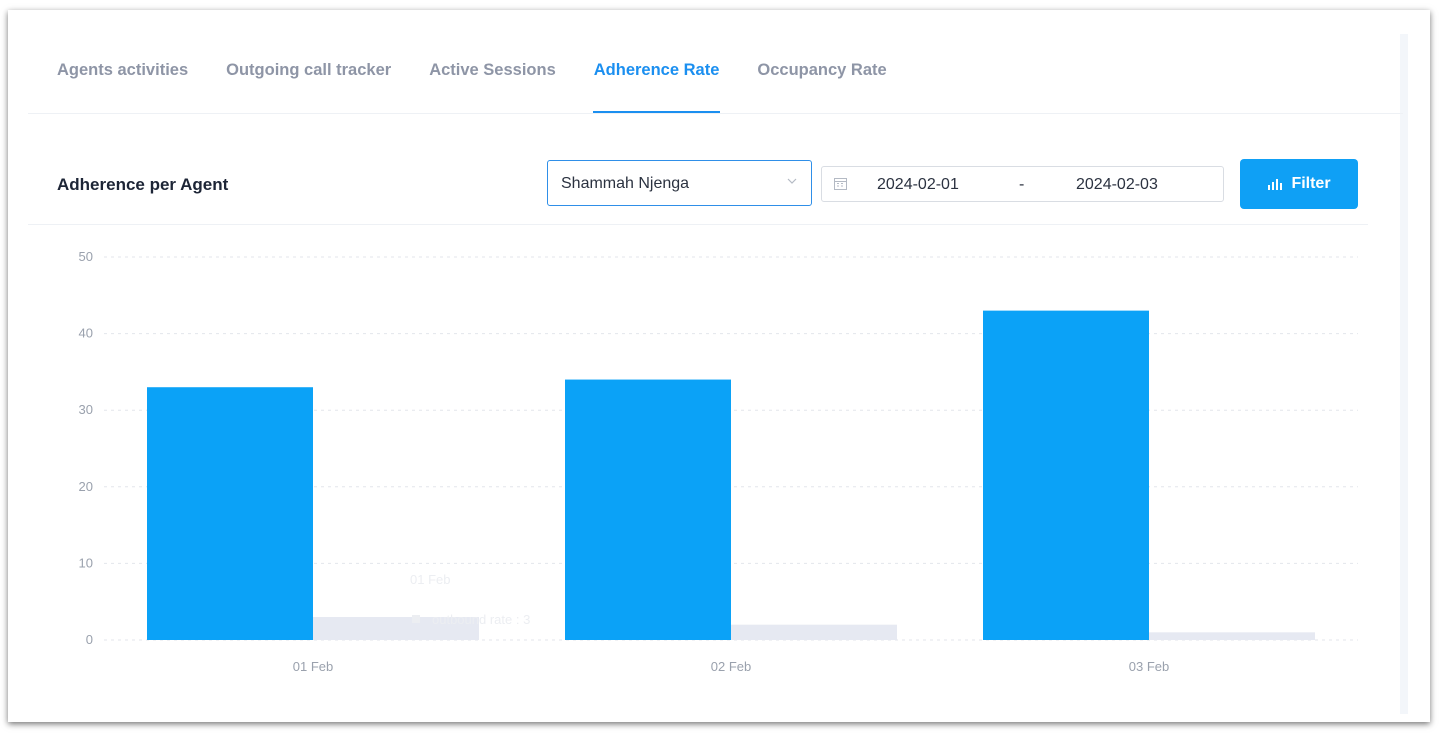  What do you see at coordinates (86, 333) in the screenshot?
I see `y-tick-label: 40` at bounding box center [86, 333].